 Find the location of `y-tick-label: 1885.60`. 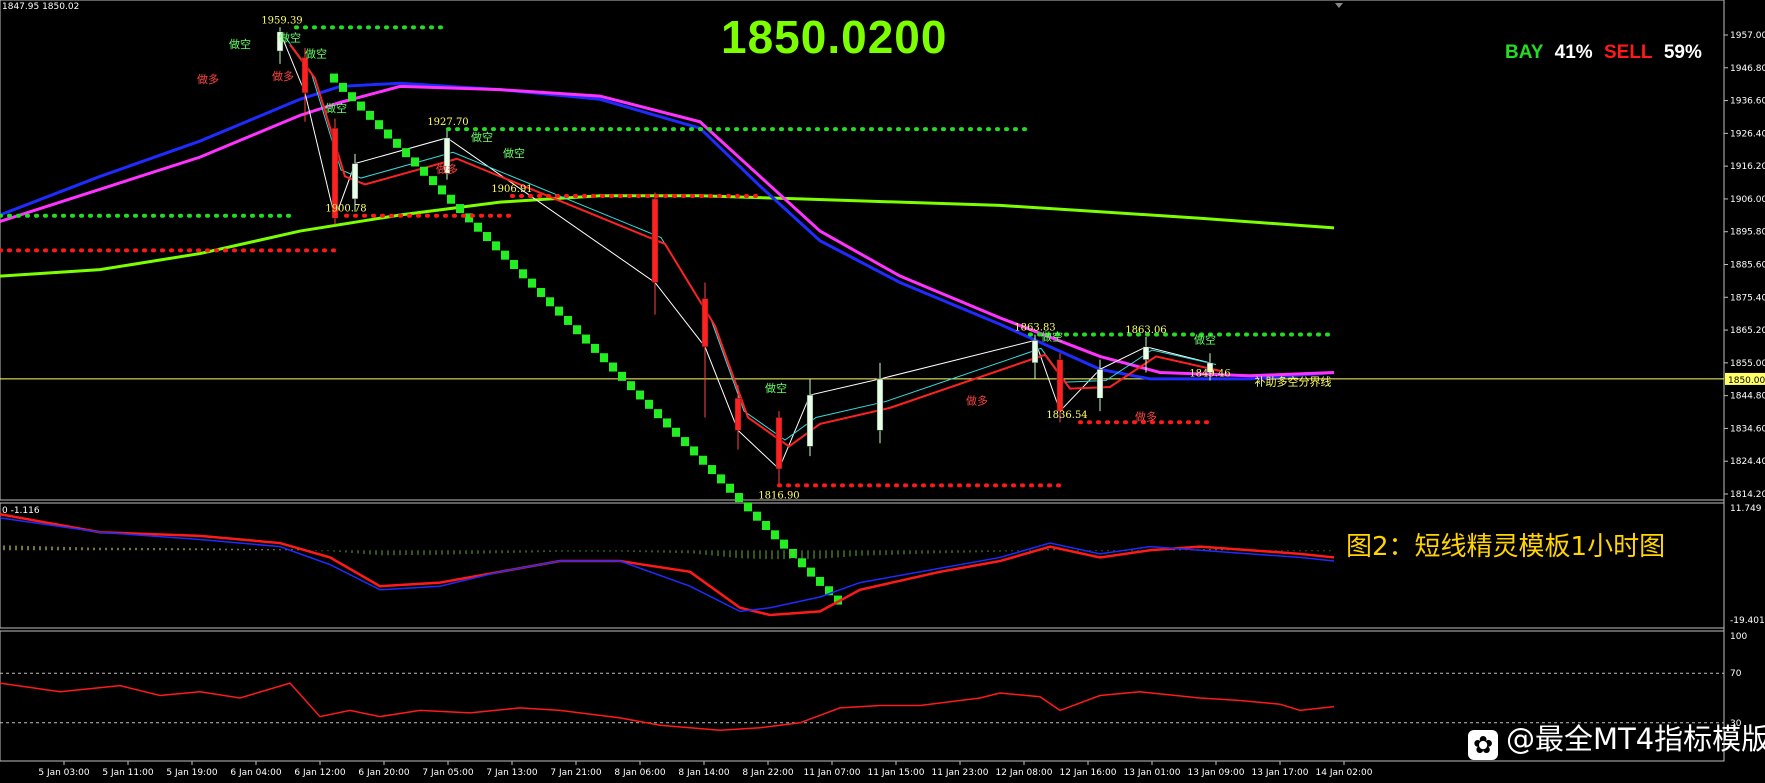

y-tick-label: 1885.60 is located at coordinates (1747, 266).